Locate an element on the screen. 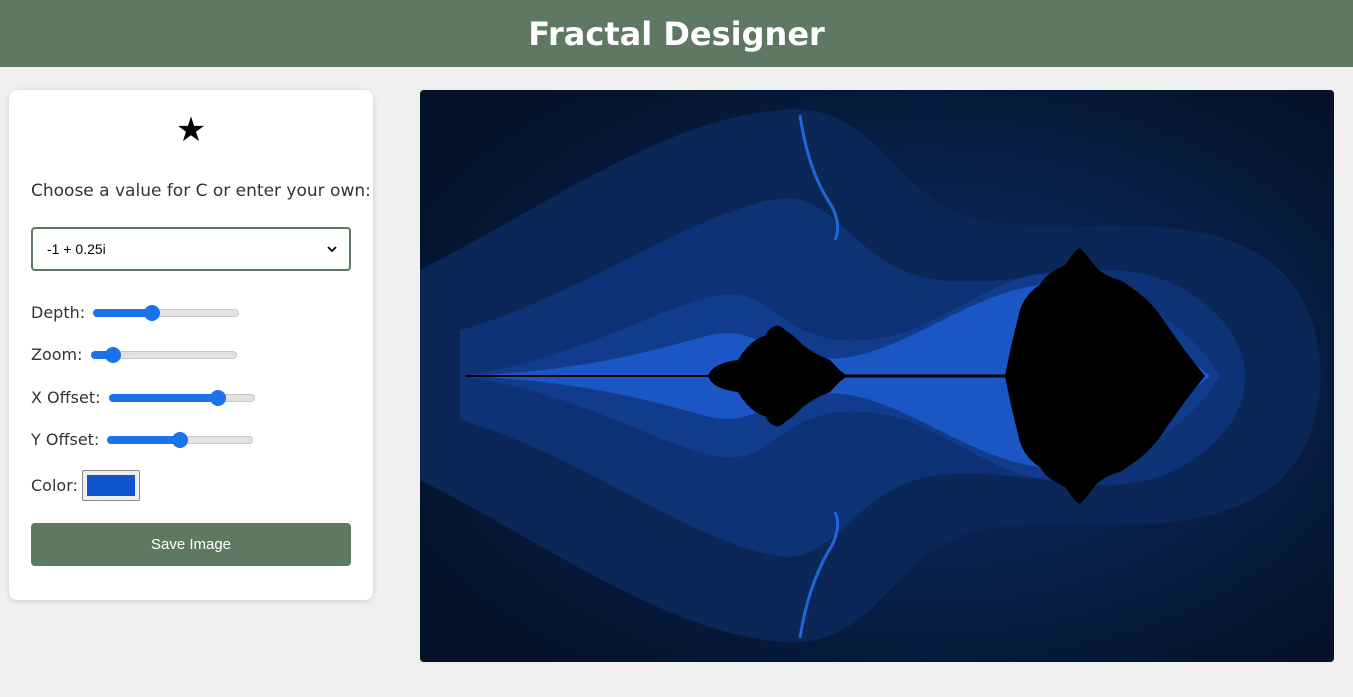 The width and height of the screenshot is (1353, 697). color-picker is located at coordinates (110, 485).